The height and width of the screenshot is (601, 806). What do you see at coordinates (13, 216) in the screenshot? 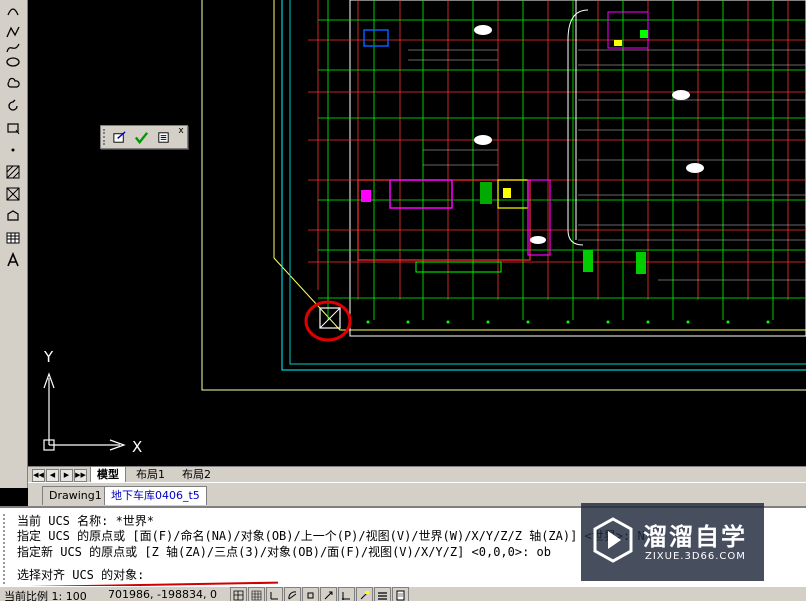
I see `region-icon` at bounding box center [13, 216].